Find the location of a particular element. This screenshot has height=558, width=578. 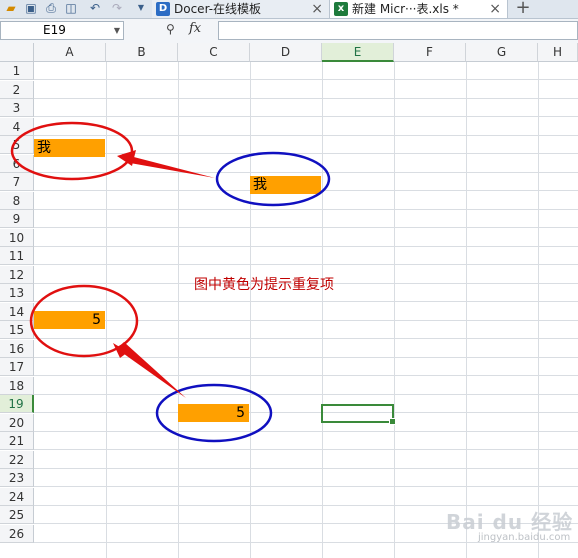

row-header: 16 is located at coordinates (17, 349).